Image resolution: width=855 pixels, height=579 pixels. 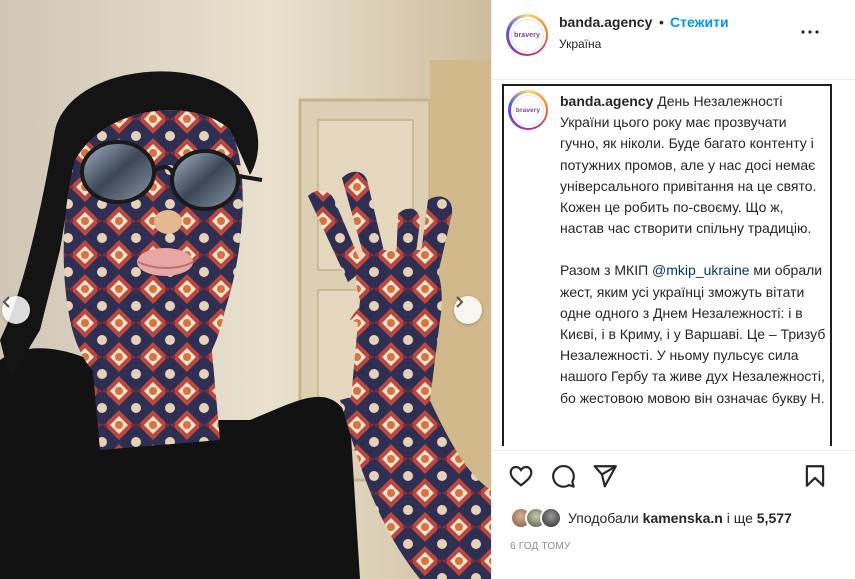 I want to click on chevron-right-icon, so click(x=460, y=302).